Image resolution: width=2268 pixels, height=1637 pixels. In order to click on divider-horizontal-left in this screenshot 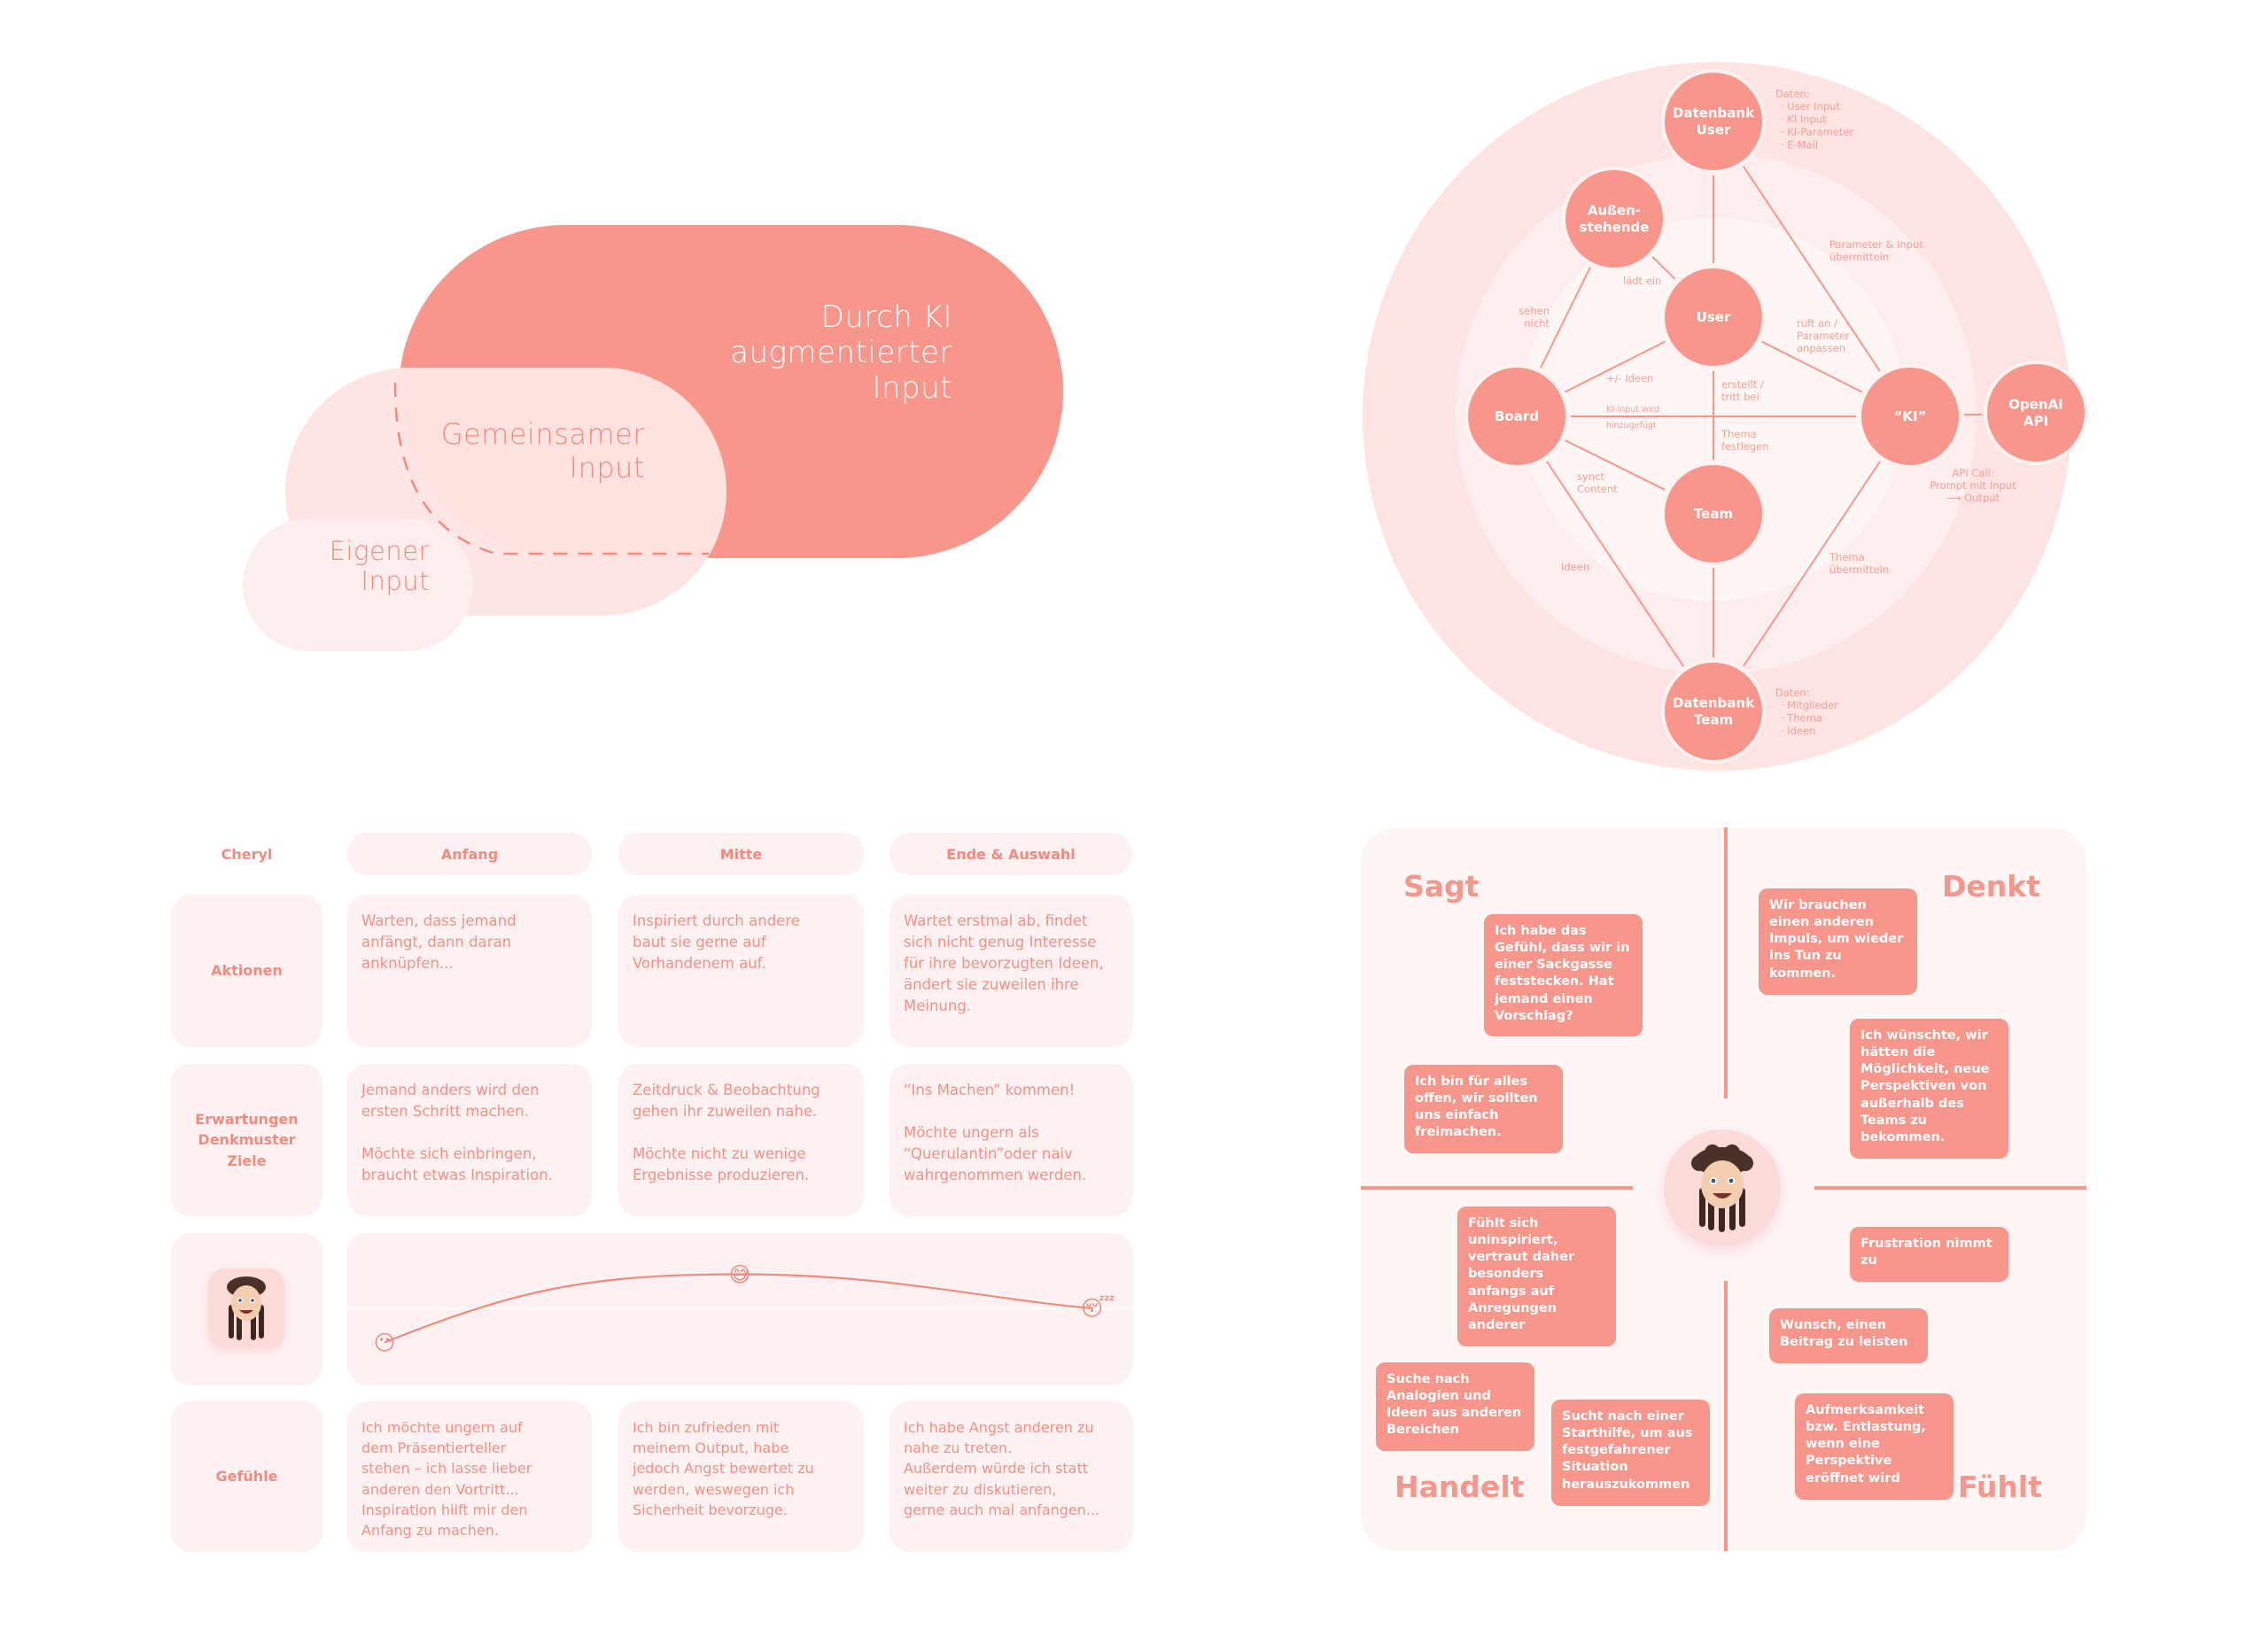, I will do `click(1497, 1188)`.